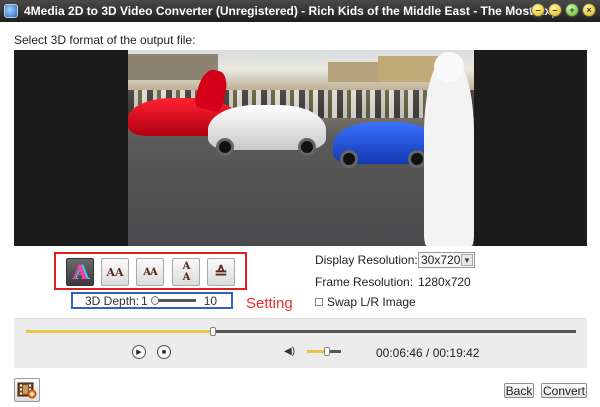 The width and height of the screenshot is (600, 407). Describe the element at coordinates (144, 300) in the screenshot. I see `depth-min-label: 1` at that location.